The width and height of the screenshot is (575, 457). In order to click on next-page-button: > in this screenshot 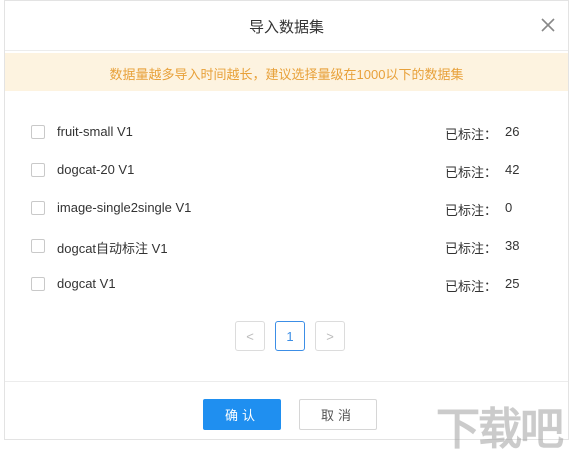, I will do `click(330, 336)`.